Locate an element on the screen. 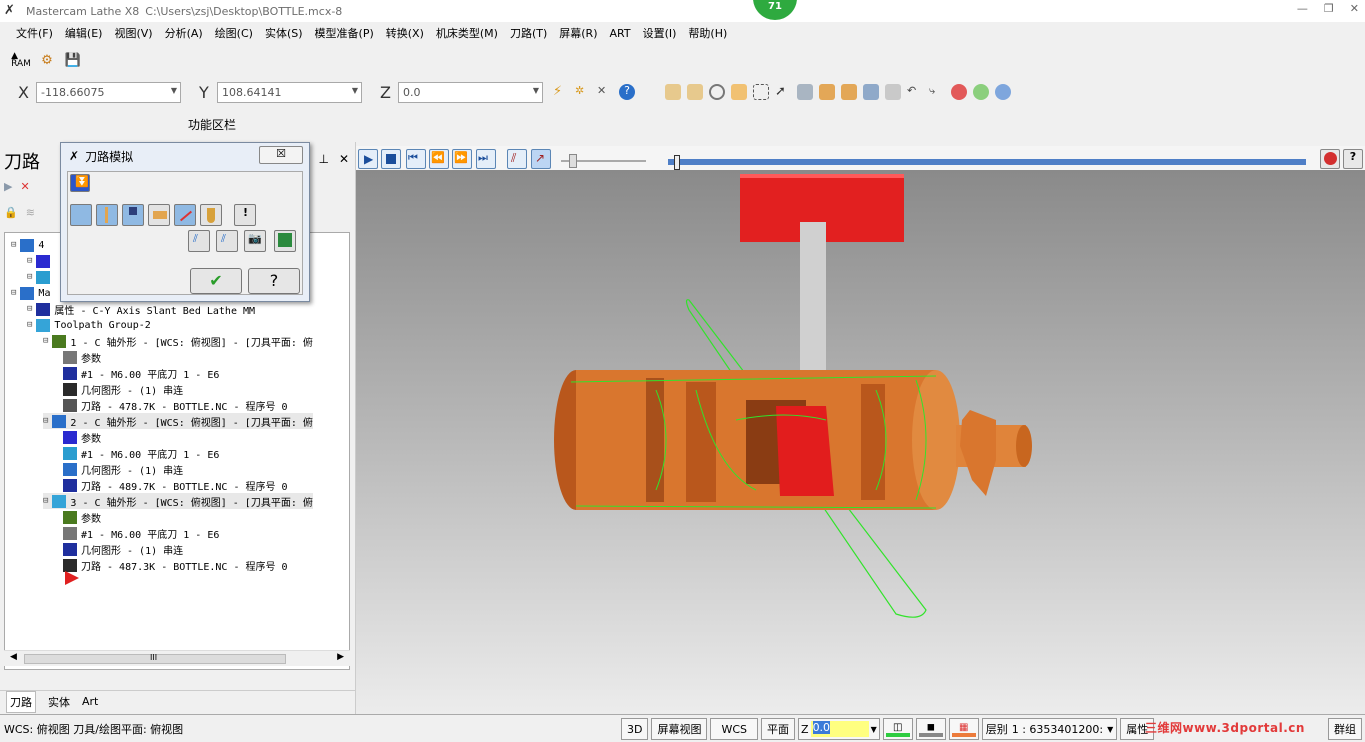 The height and width of the screenshot is (742, 1365). run-path-icon is located at coordinates (185, 215).